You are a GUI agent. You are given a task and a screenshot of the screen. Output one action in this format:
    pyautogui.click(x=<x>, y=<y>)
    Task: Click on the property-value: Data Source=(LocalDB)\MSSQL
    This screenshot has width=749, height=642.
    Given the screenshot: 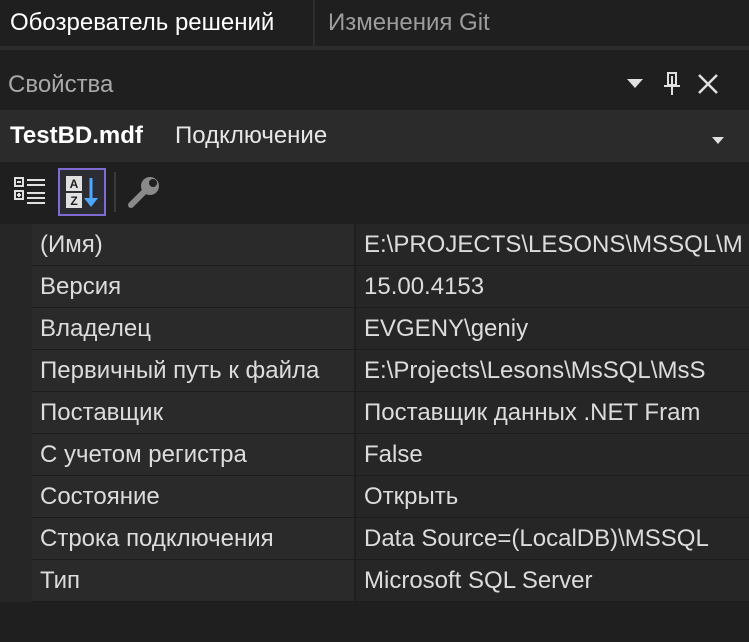 What is the action you would take?
    pyautogui.click(x=552, y=538)
    